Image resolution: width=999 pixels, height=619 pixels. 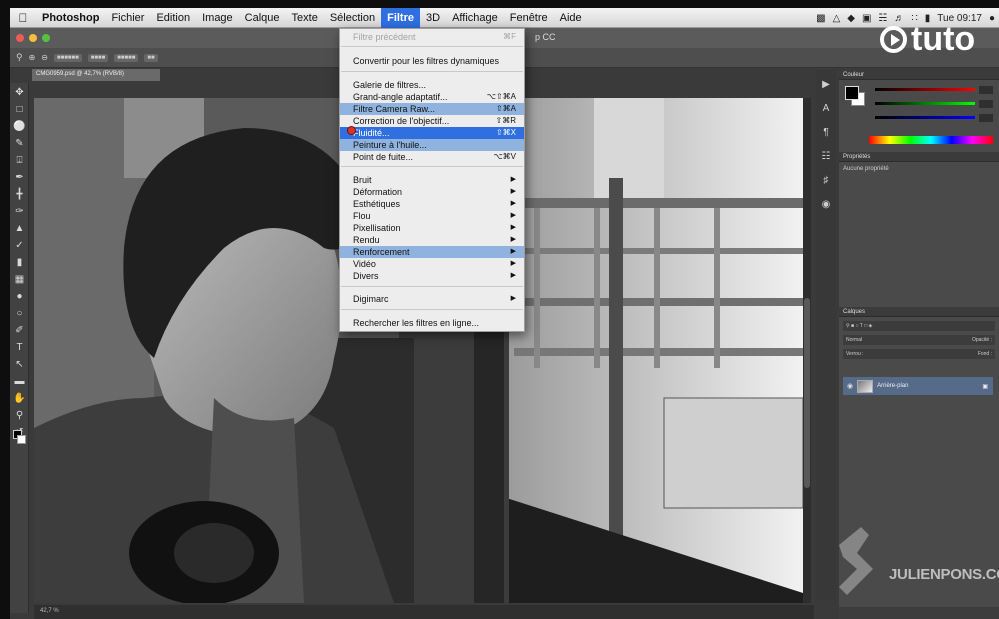 I want to click on blue-value, so click(x=986, y=118).